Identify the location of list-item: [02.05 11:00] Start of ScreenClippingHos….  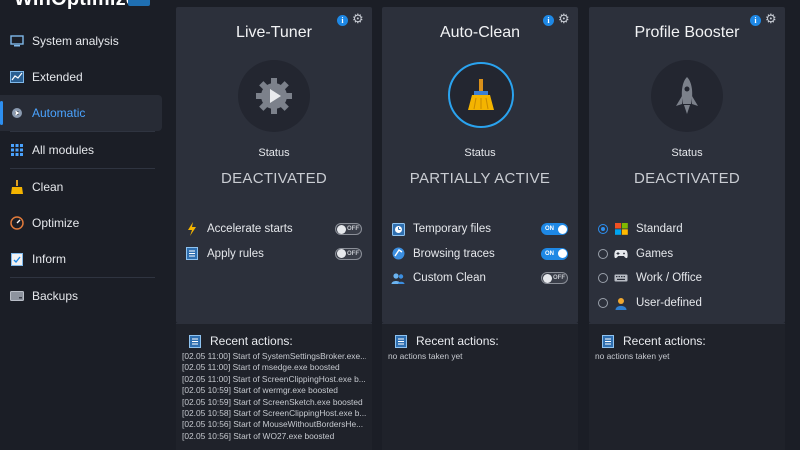
(274, 378).